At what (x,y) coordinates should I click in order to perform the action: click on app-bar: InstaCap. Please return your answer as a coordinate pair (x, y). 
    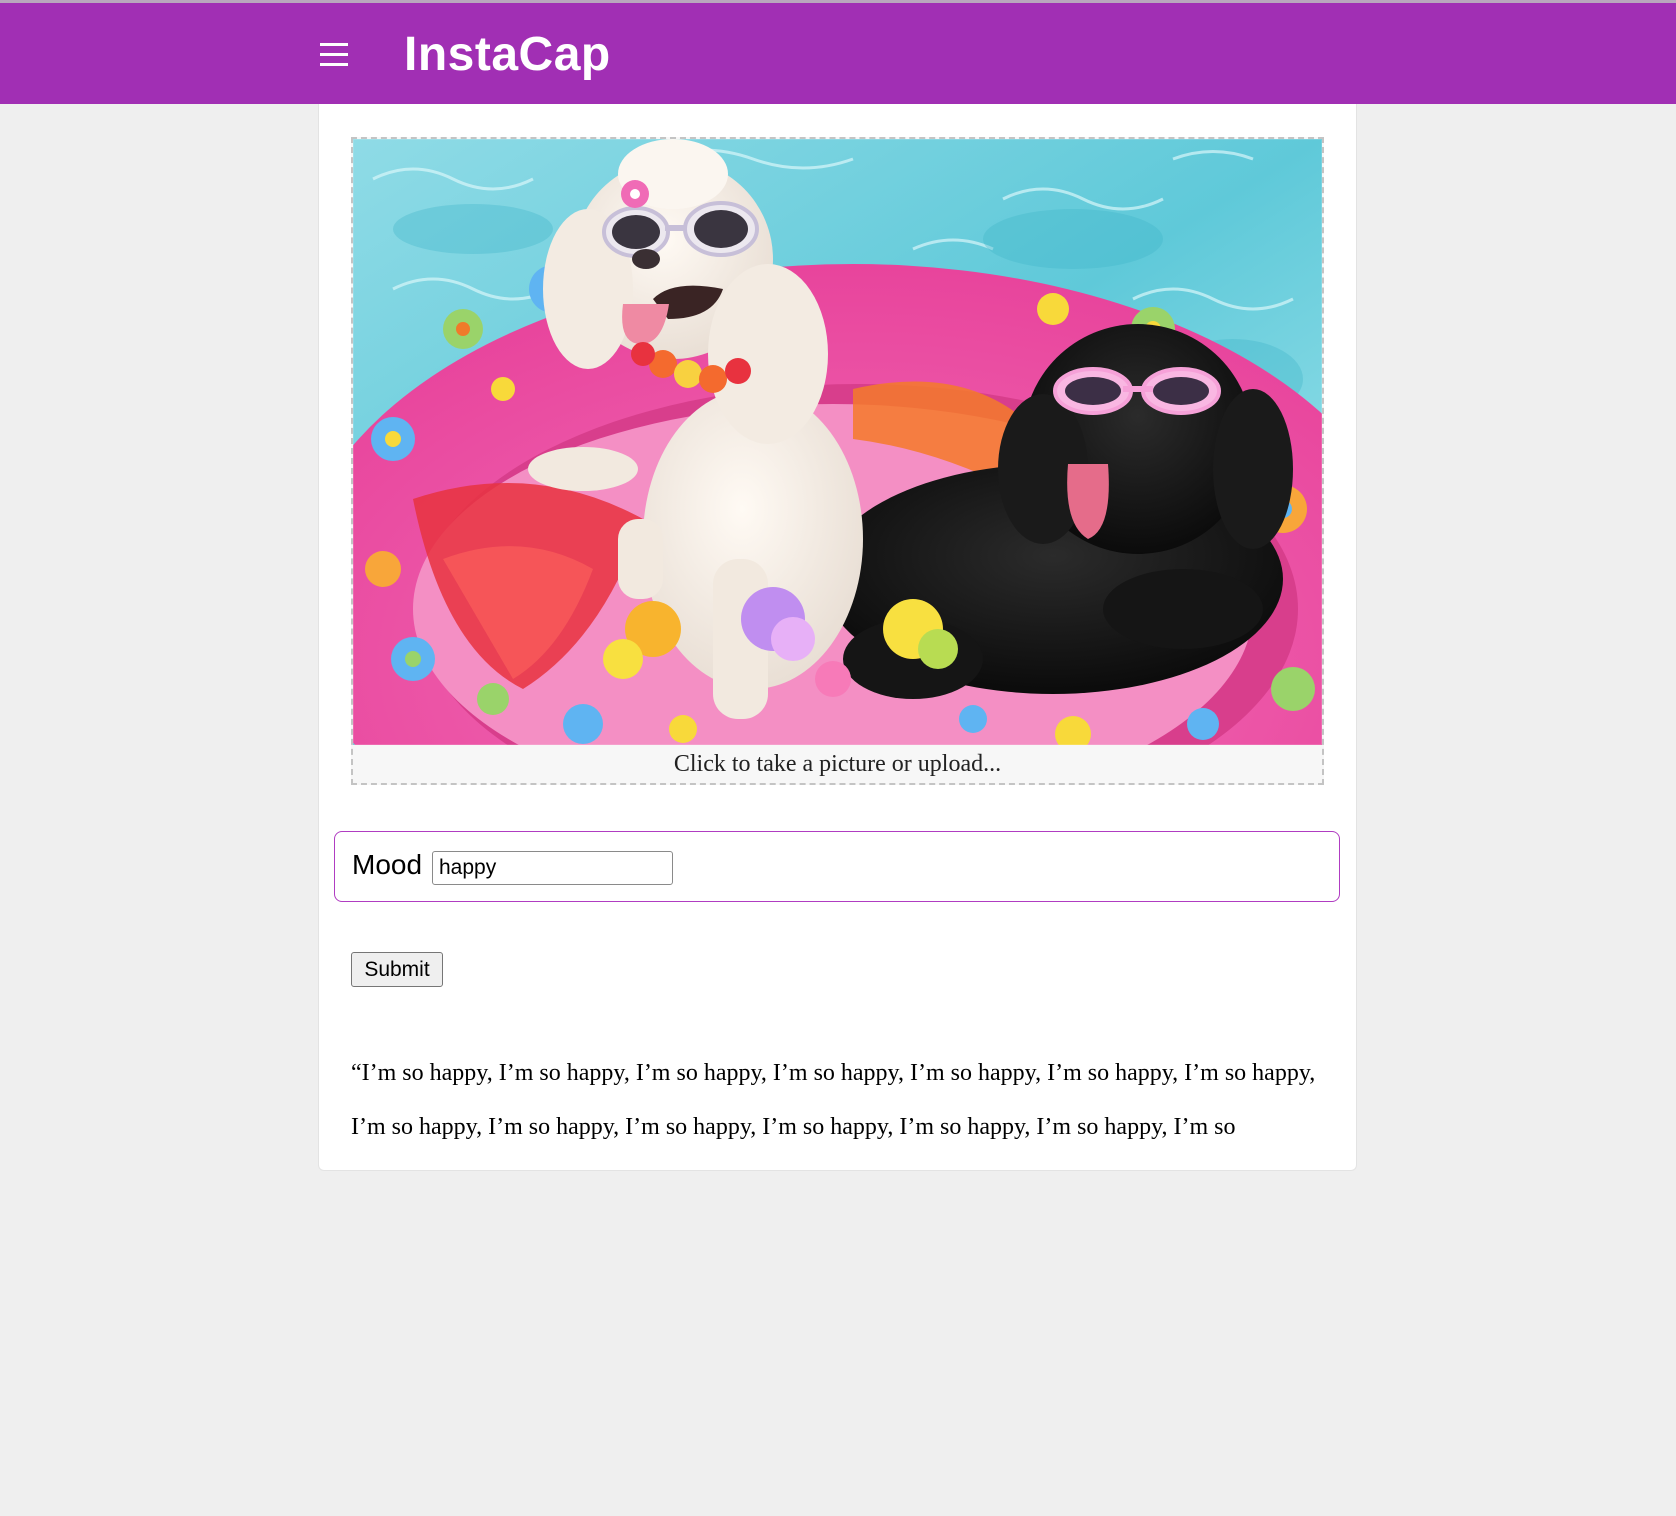
    Looking at the image, I should click on (838, 53).